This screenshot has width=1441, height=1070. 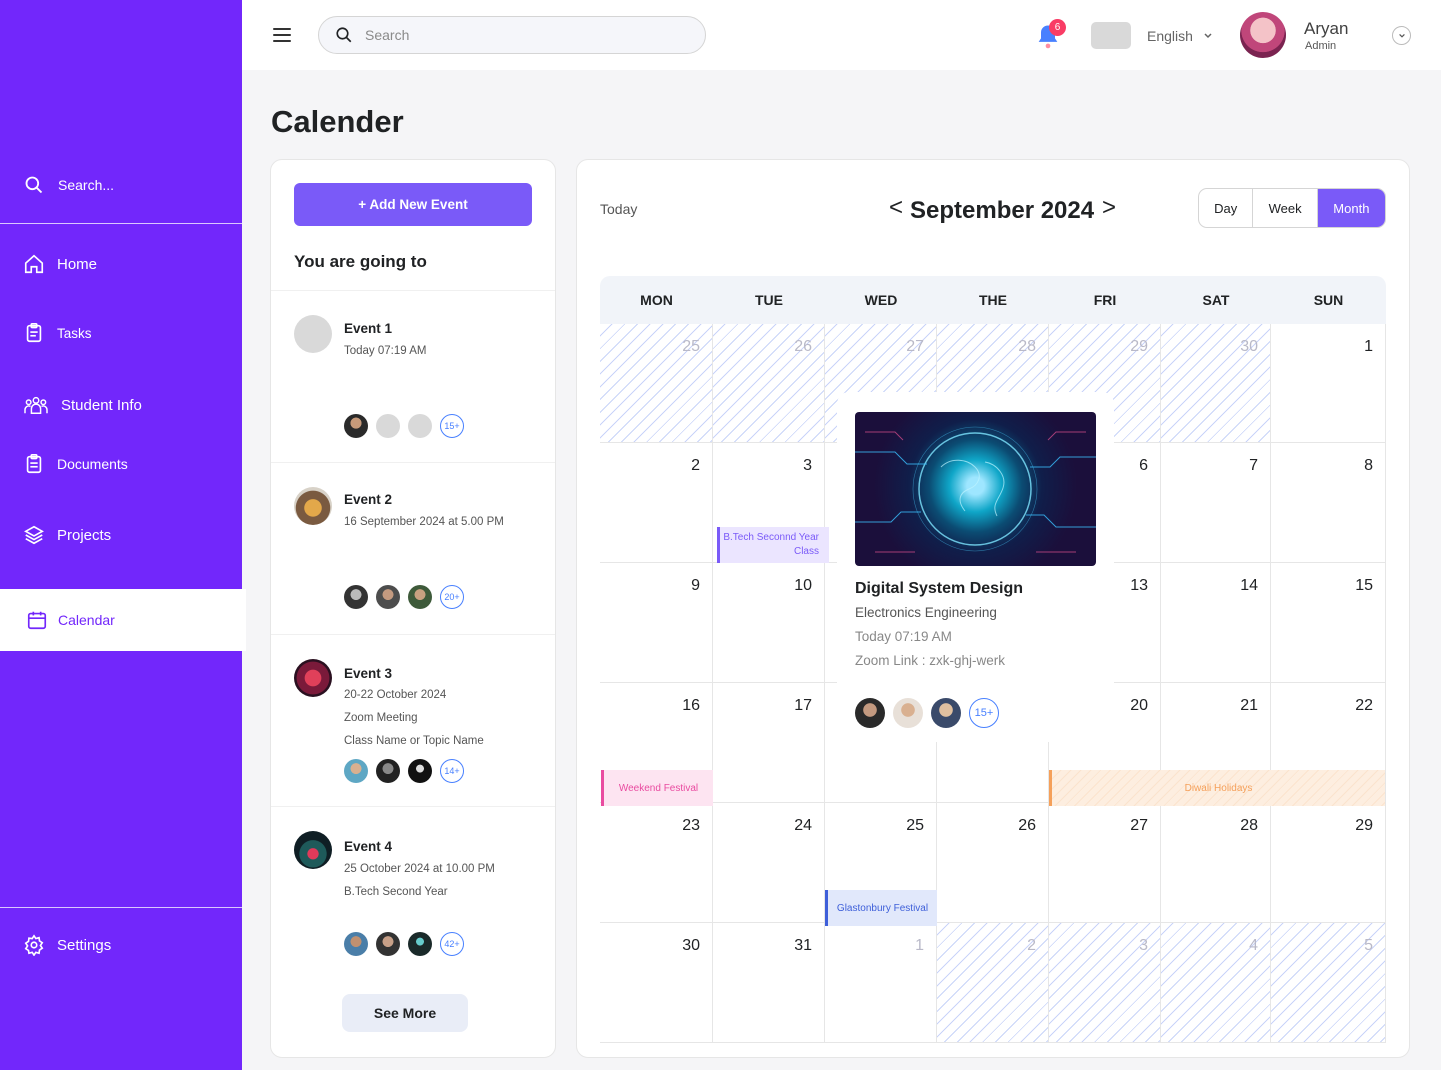 What do you see at coordinates (60, 264) in the screenshot?
I see `sidebar-item-home: Home` at bounding box center [60, 264].